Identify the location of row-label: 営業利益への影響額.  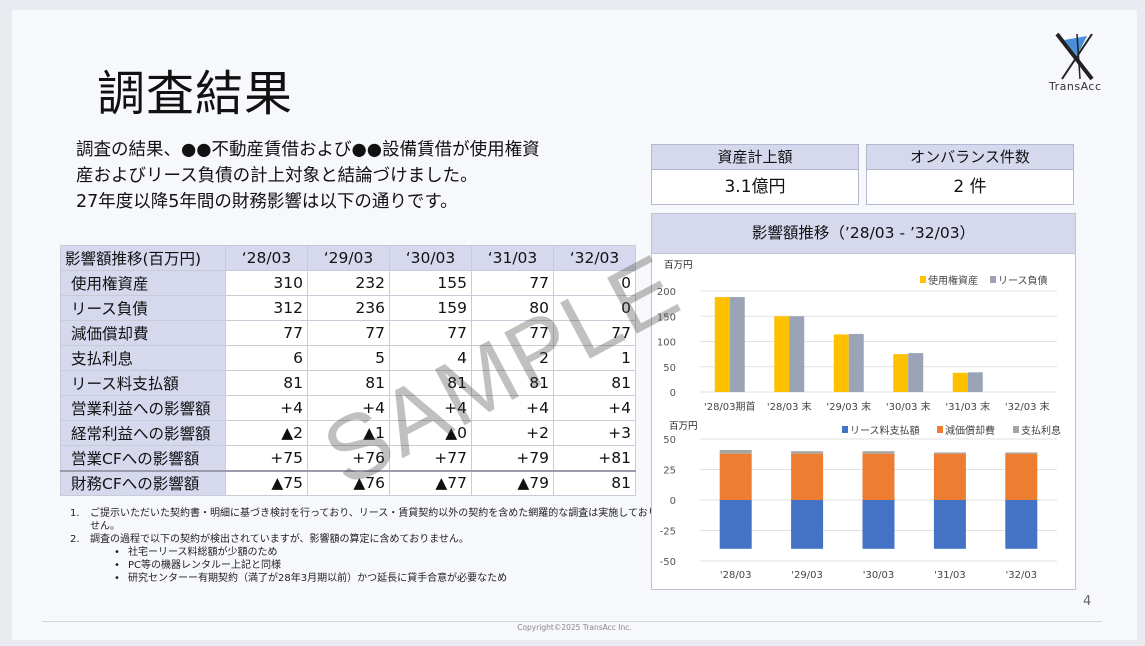
(143, 408).